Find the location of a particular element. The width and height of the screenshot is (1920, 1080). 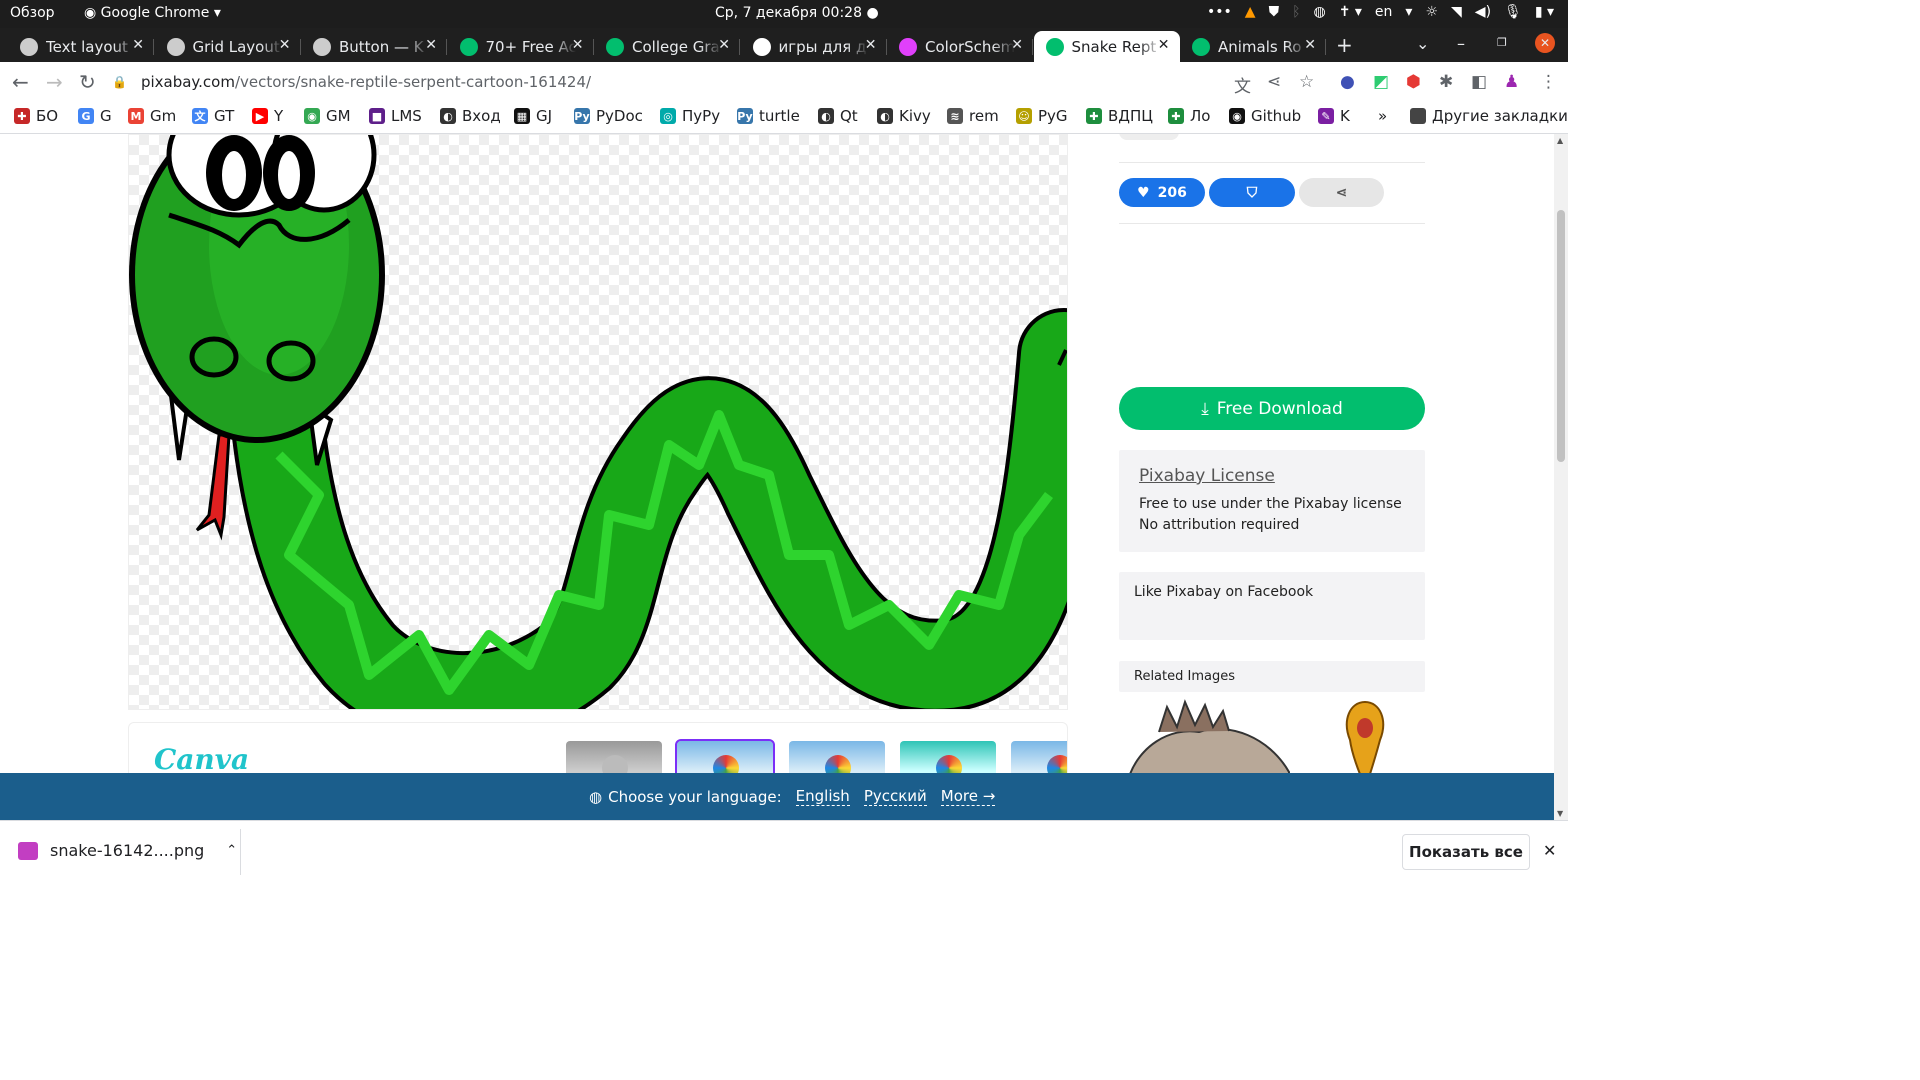

bookmark-item: ☺ PyG is located at coordinates (1042, 116).